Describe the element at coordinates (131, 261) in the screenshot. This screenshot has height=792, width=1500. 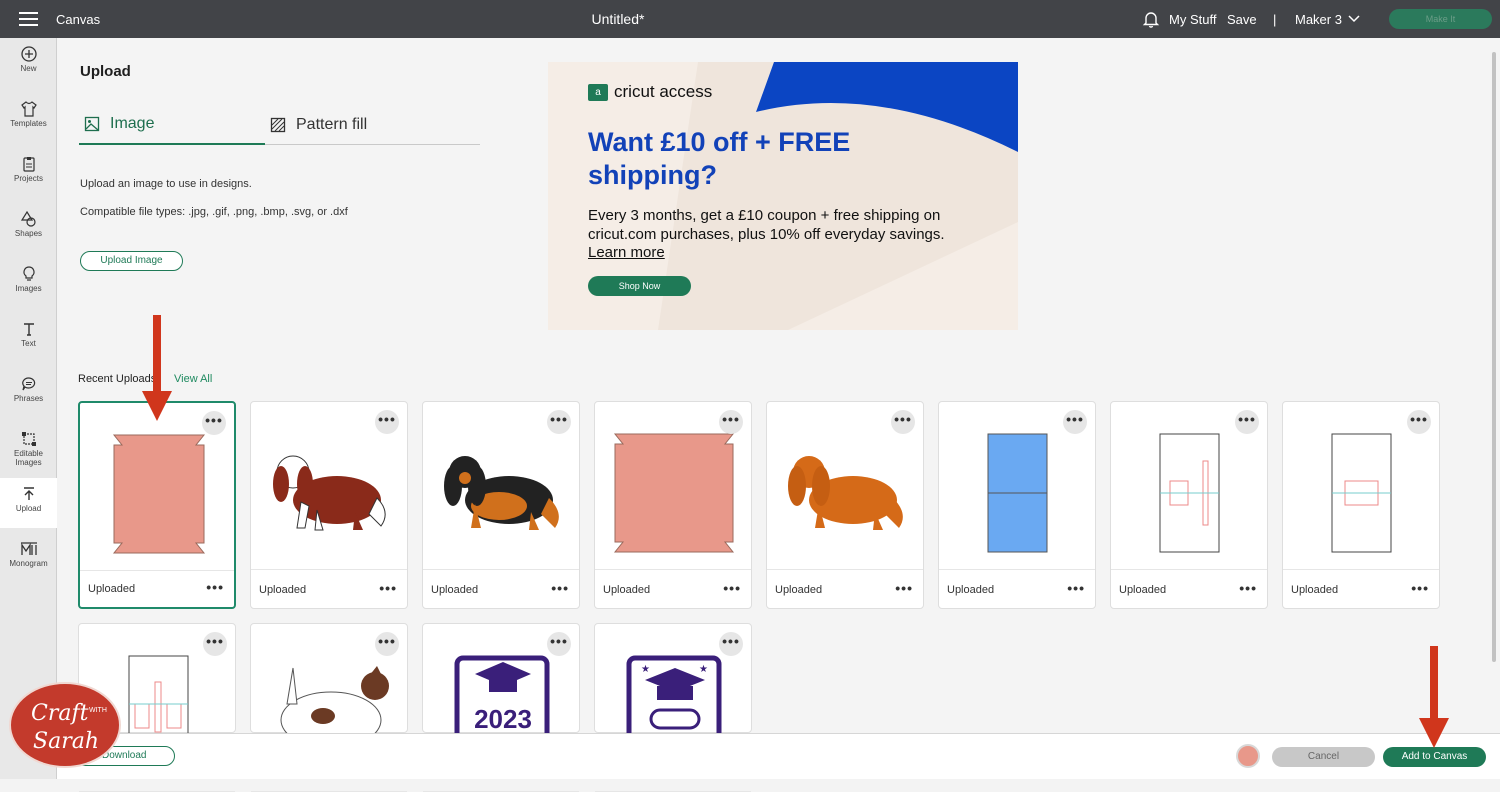
I see `upload-image-button: Upload Image` at that location.